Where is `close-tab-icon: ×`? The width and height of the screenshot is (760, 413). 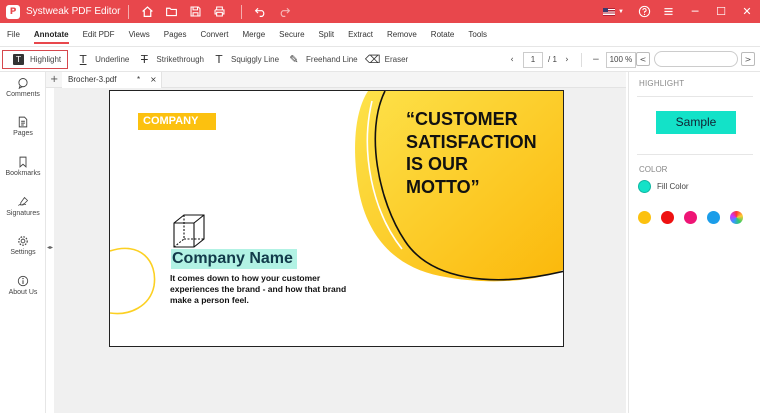
close-tab-icon: × is located at coordinates (153, 80).